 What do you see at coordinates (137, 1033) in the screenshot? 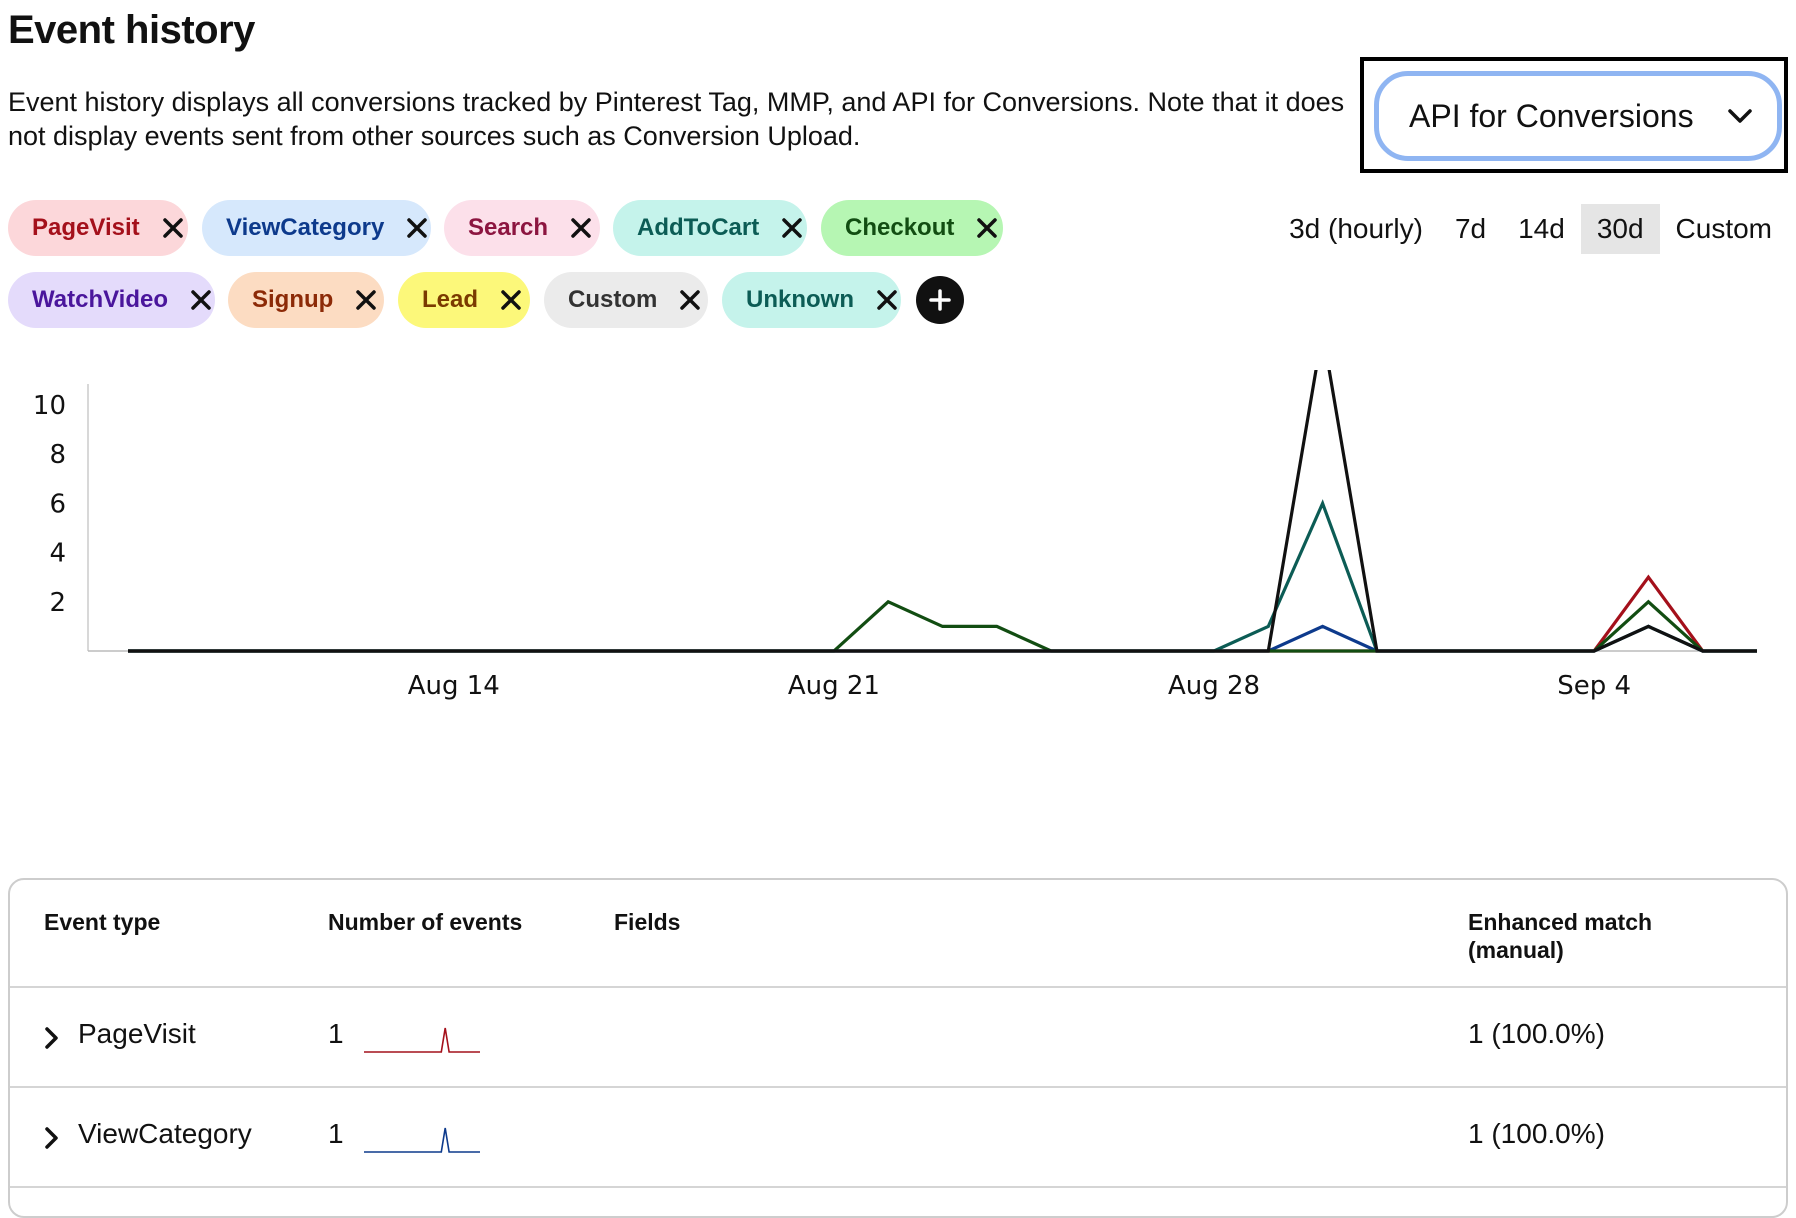
I see `event-type-name: PageVisit` at bounding box center [137, 1033].